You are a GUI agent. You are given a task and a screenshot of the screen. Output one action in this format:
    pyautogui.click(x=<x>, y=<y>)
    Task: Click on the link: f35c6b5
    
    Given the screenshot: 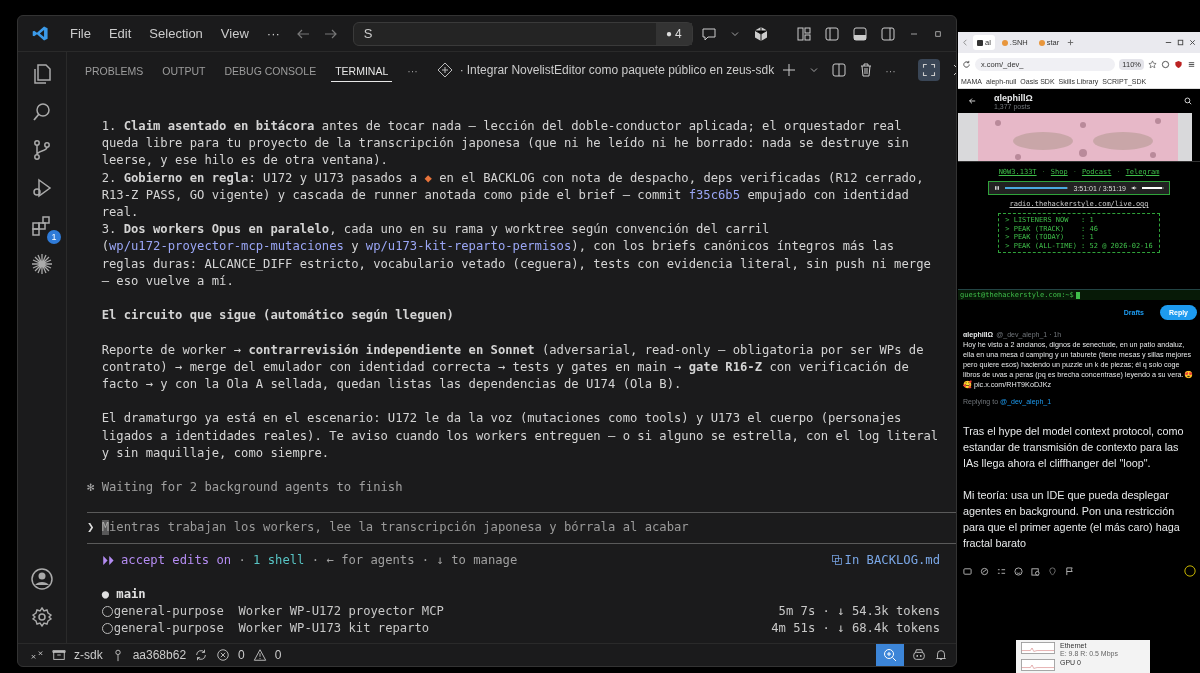 What is the action you would take?
    pyautogui.click(x=714, y=194)
    